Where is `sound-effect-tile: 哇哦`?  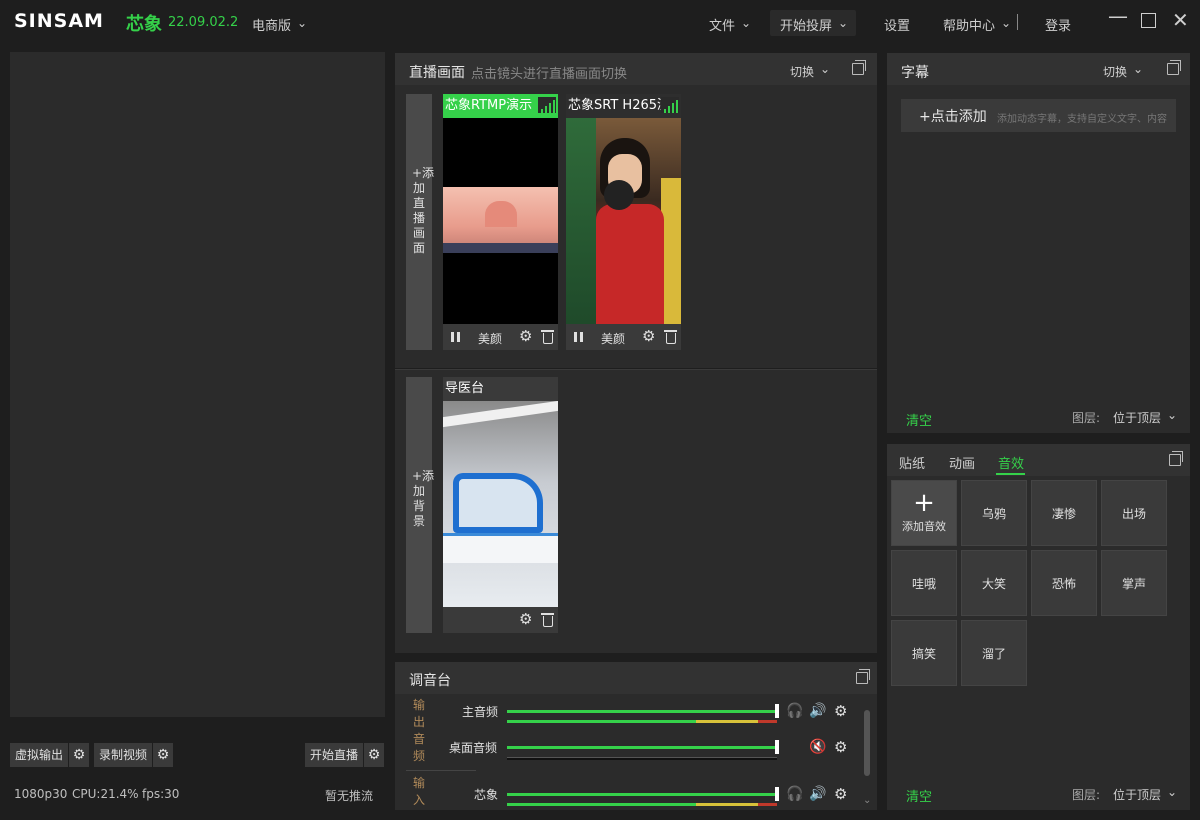 sound-effect-tile: 哇哦 is located at coordinates (924, 583).